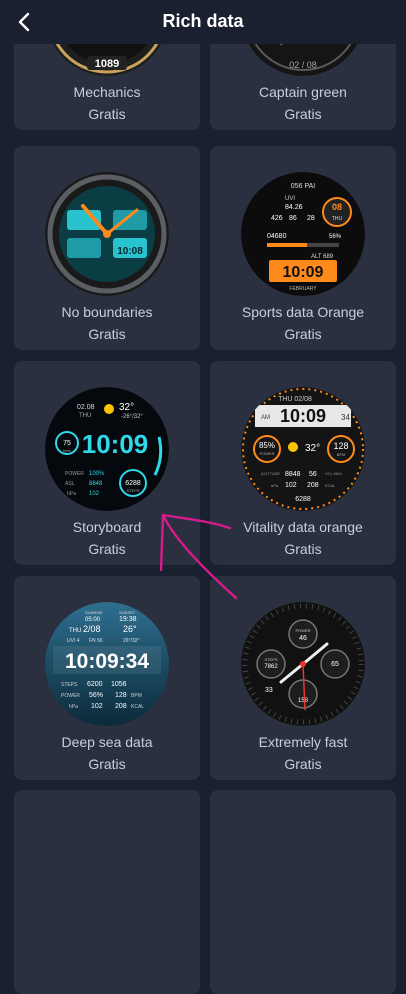 The height and width of the screenshot is (994, 406). Describe the element at coordinates (303, 65) in the screenshot. I see `face-date-text: 02 / 08` at that location.